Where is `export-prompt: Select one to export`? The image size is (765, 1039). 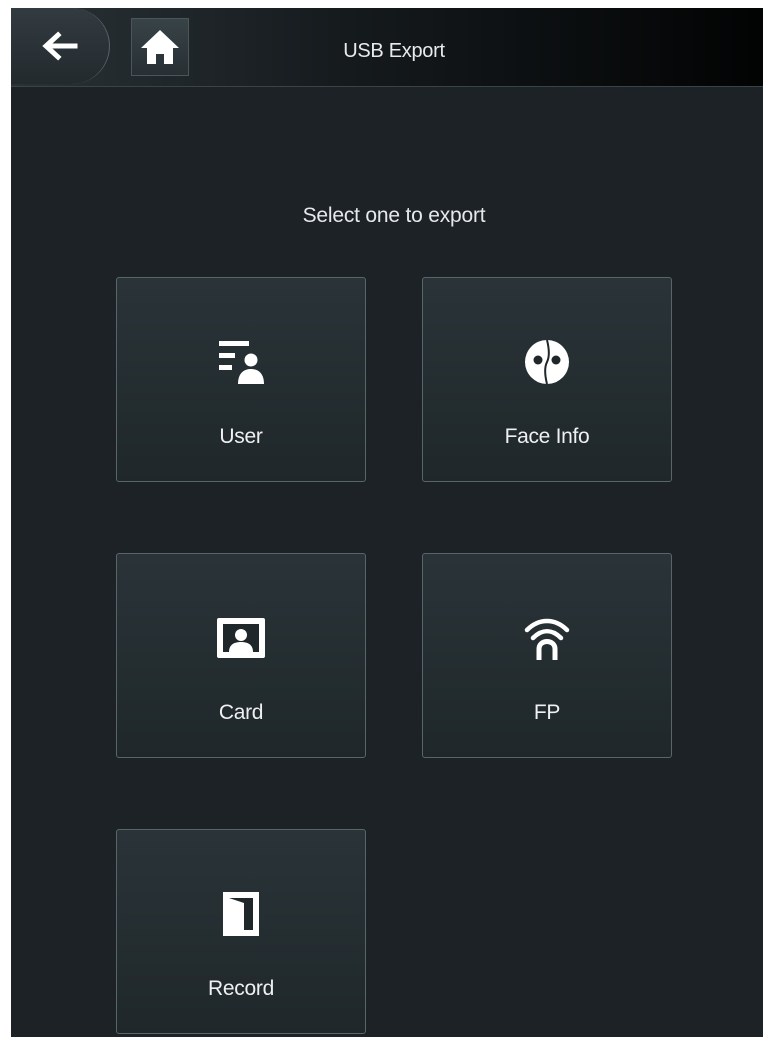
export-prompt: Select one to export is located at coordinates (394, 215).